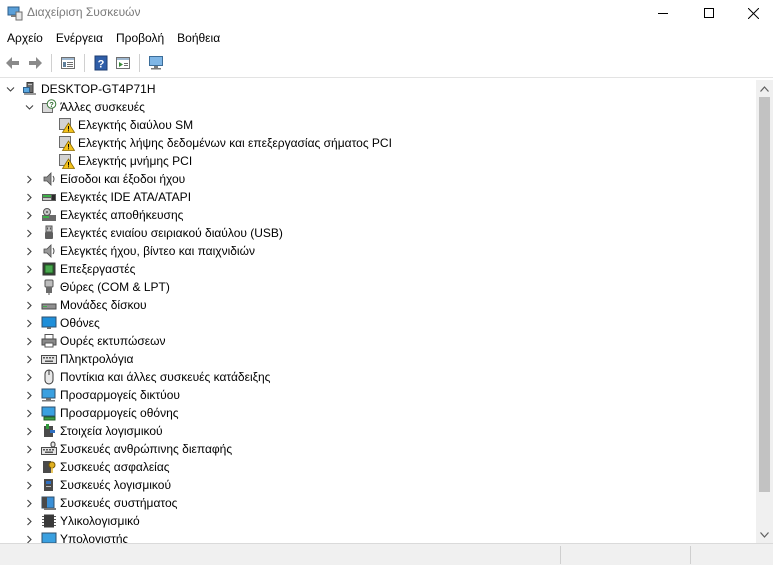  Describe the element at coordinates (156, 63) in the screenshot. I see `scan-hardware-button` at that location.